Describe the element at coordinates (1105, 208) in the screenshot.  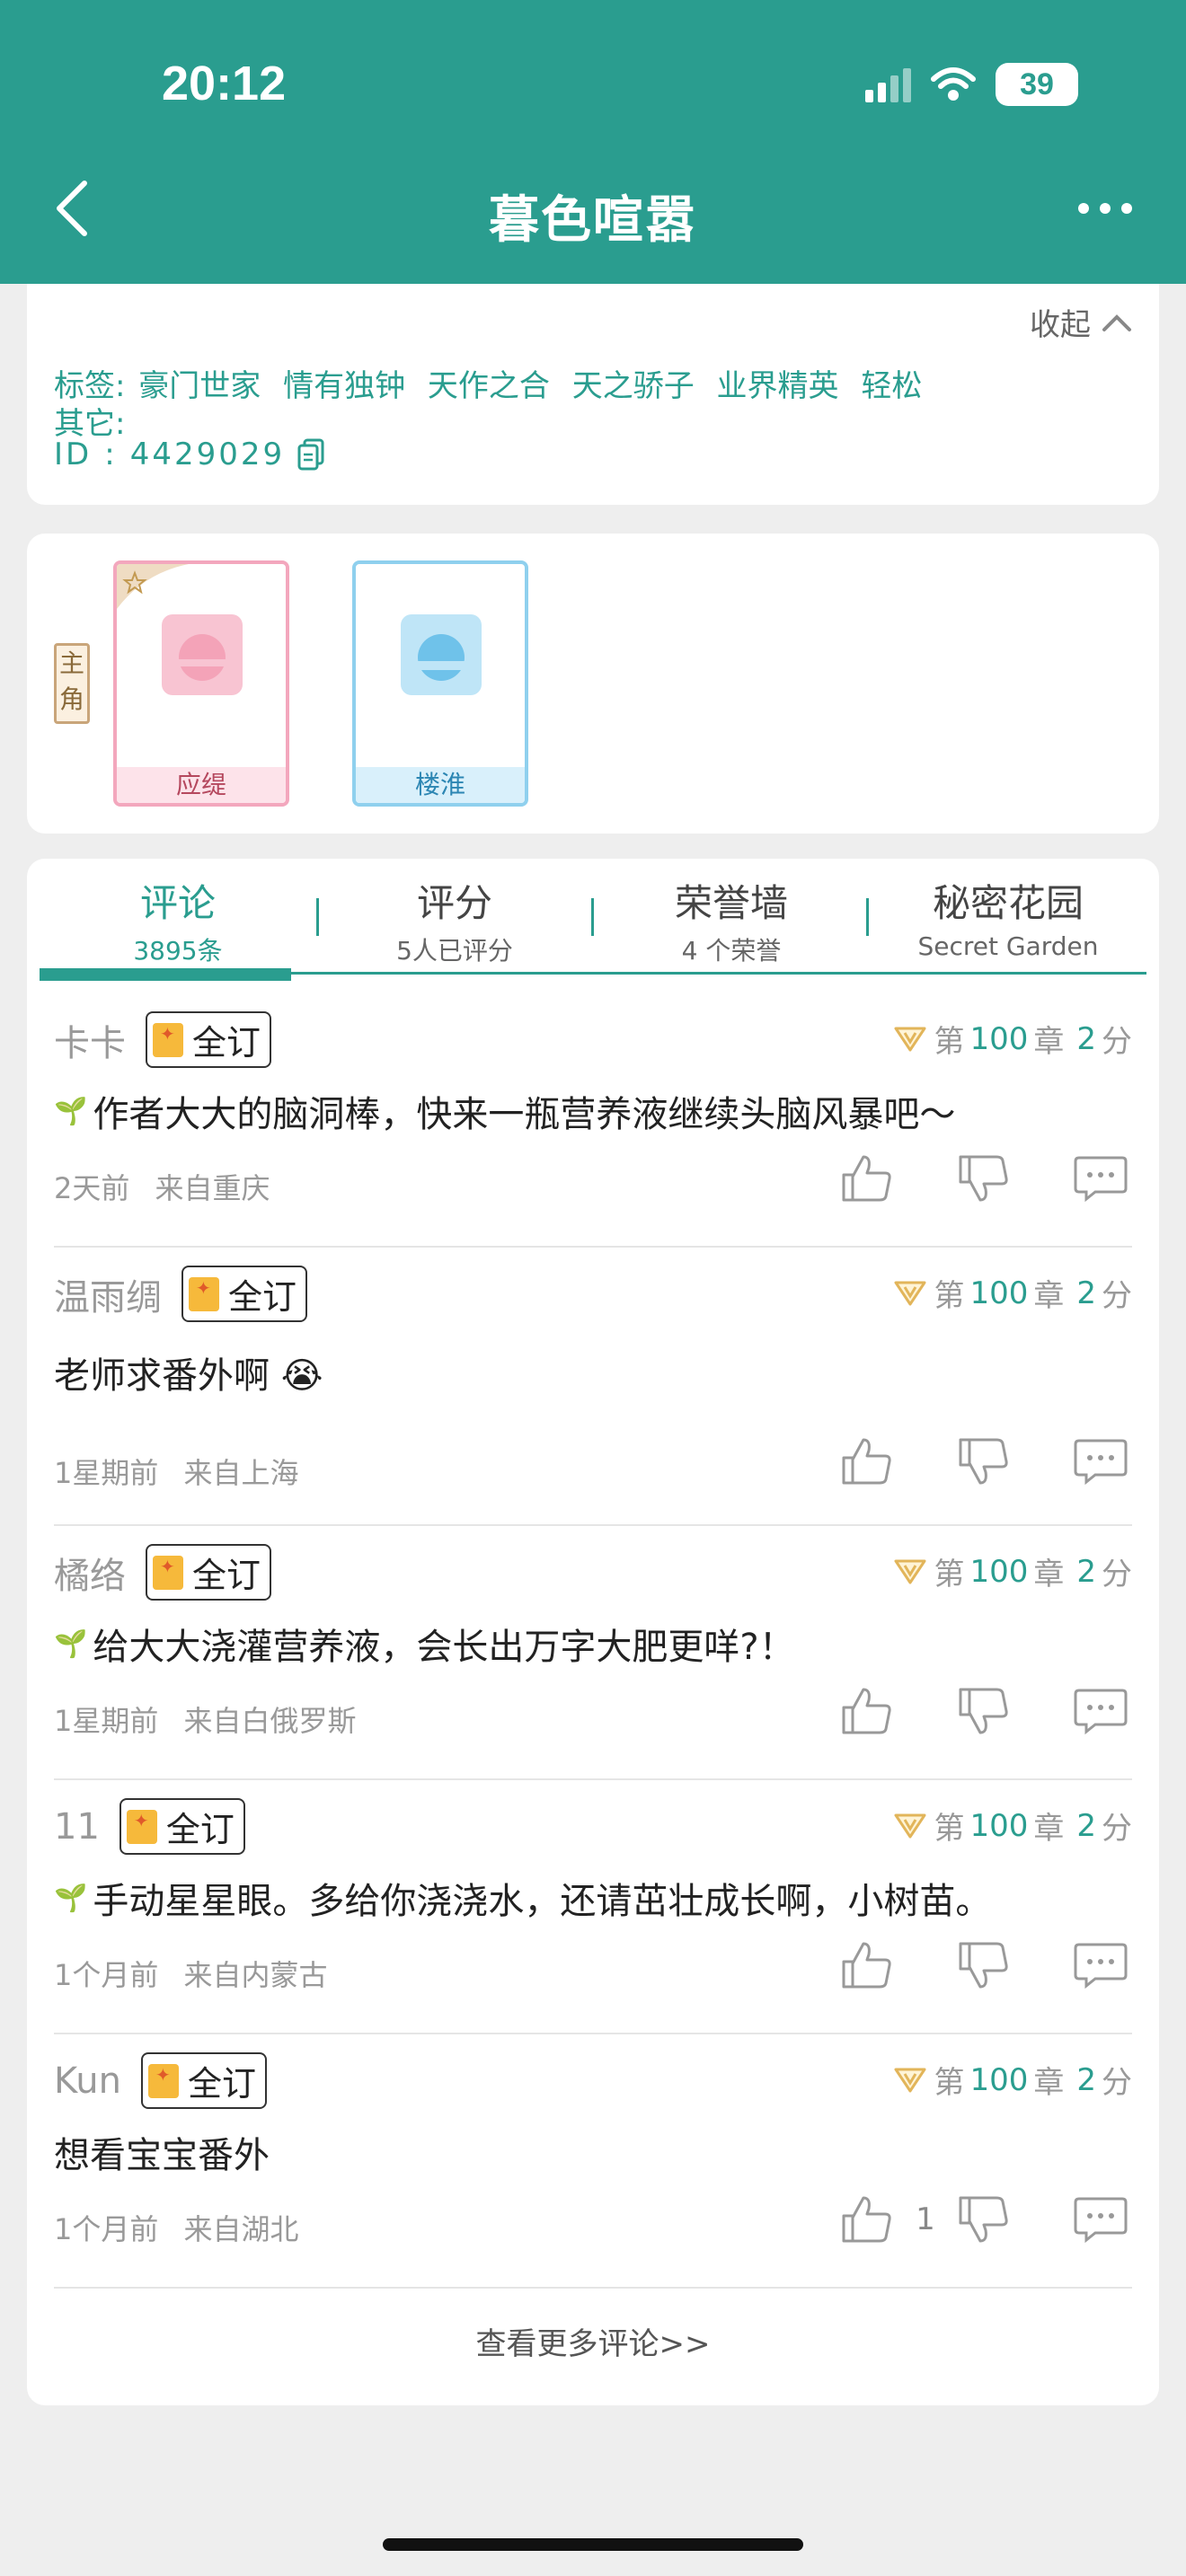
I see `more-options-icon` at that location.